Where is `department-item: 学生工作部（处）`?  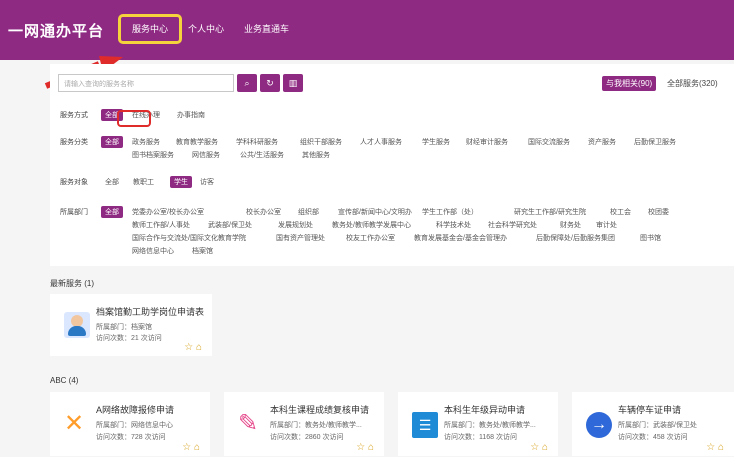 department-item: 学生工作部（处） is located at coordinates (450, 212).